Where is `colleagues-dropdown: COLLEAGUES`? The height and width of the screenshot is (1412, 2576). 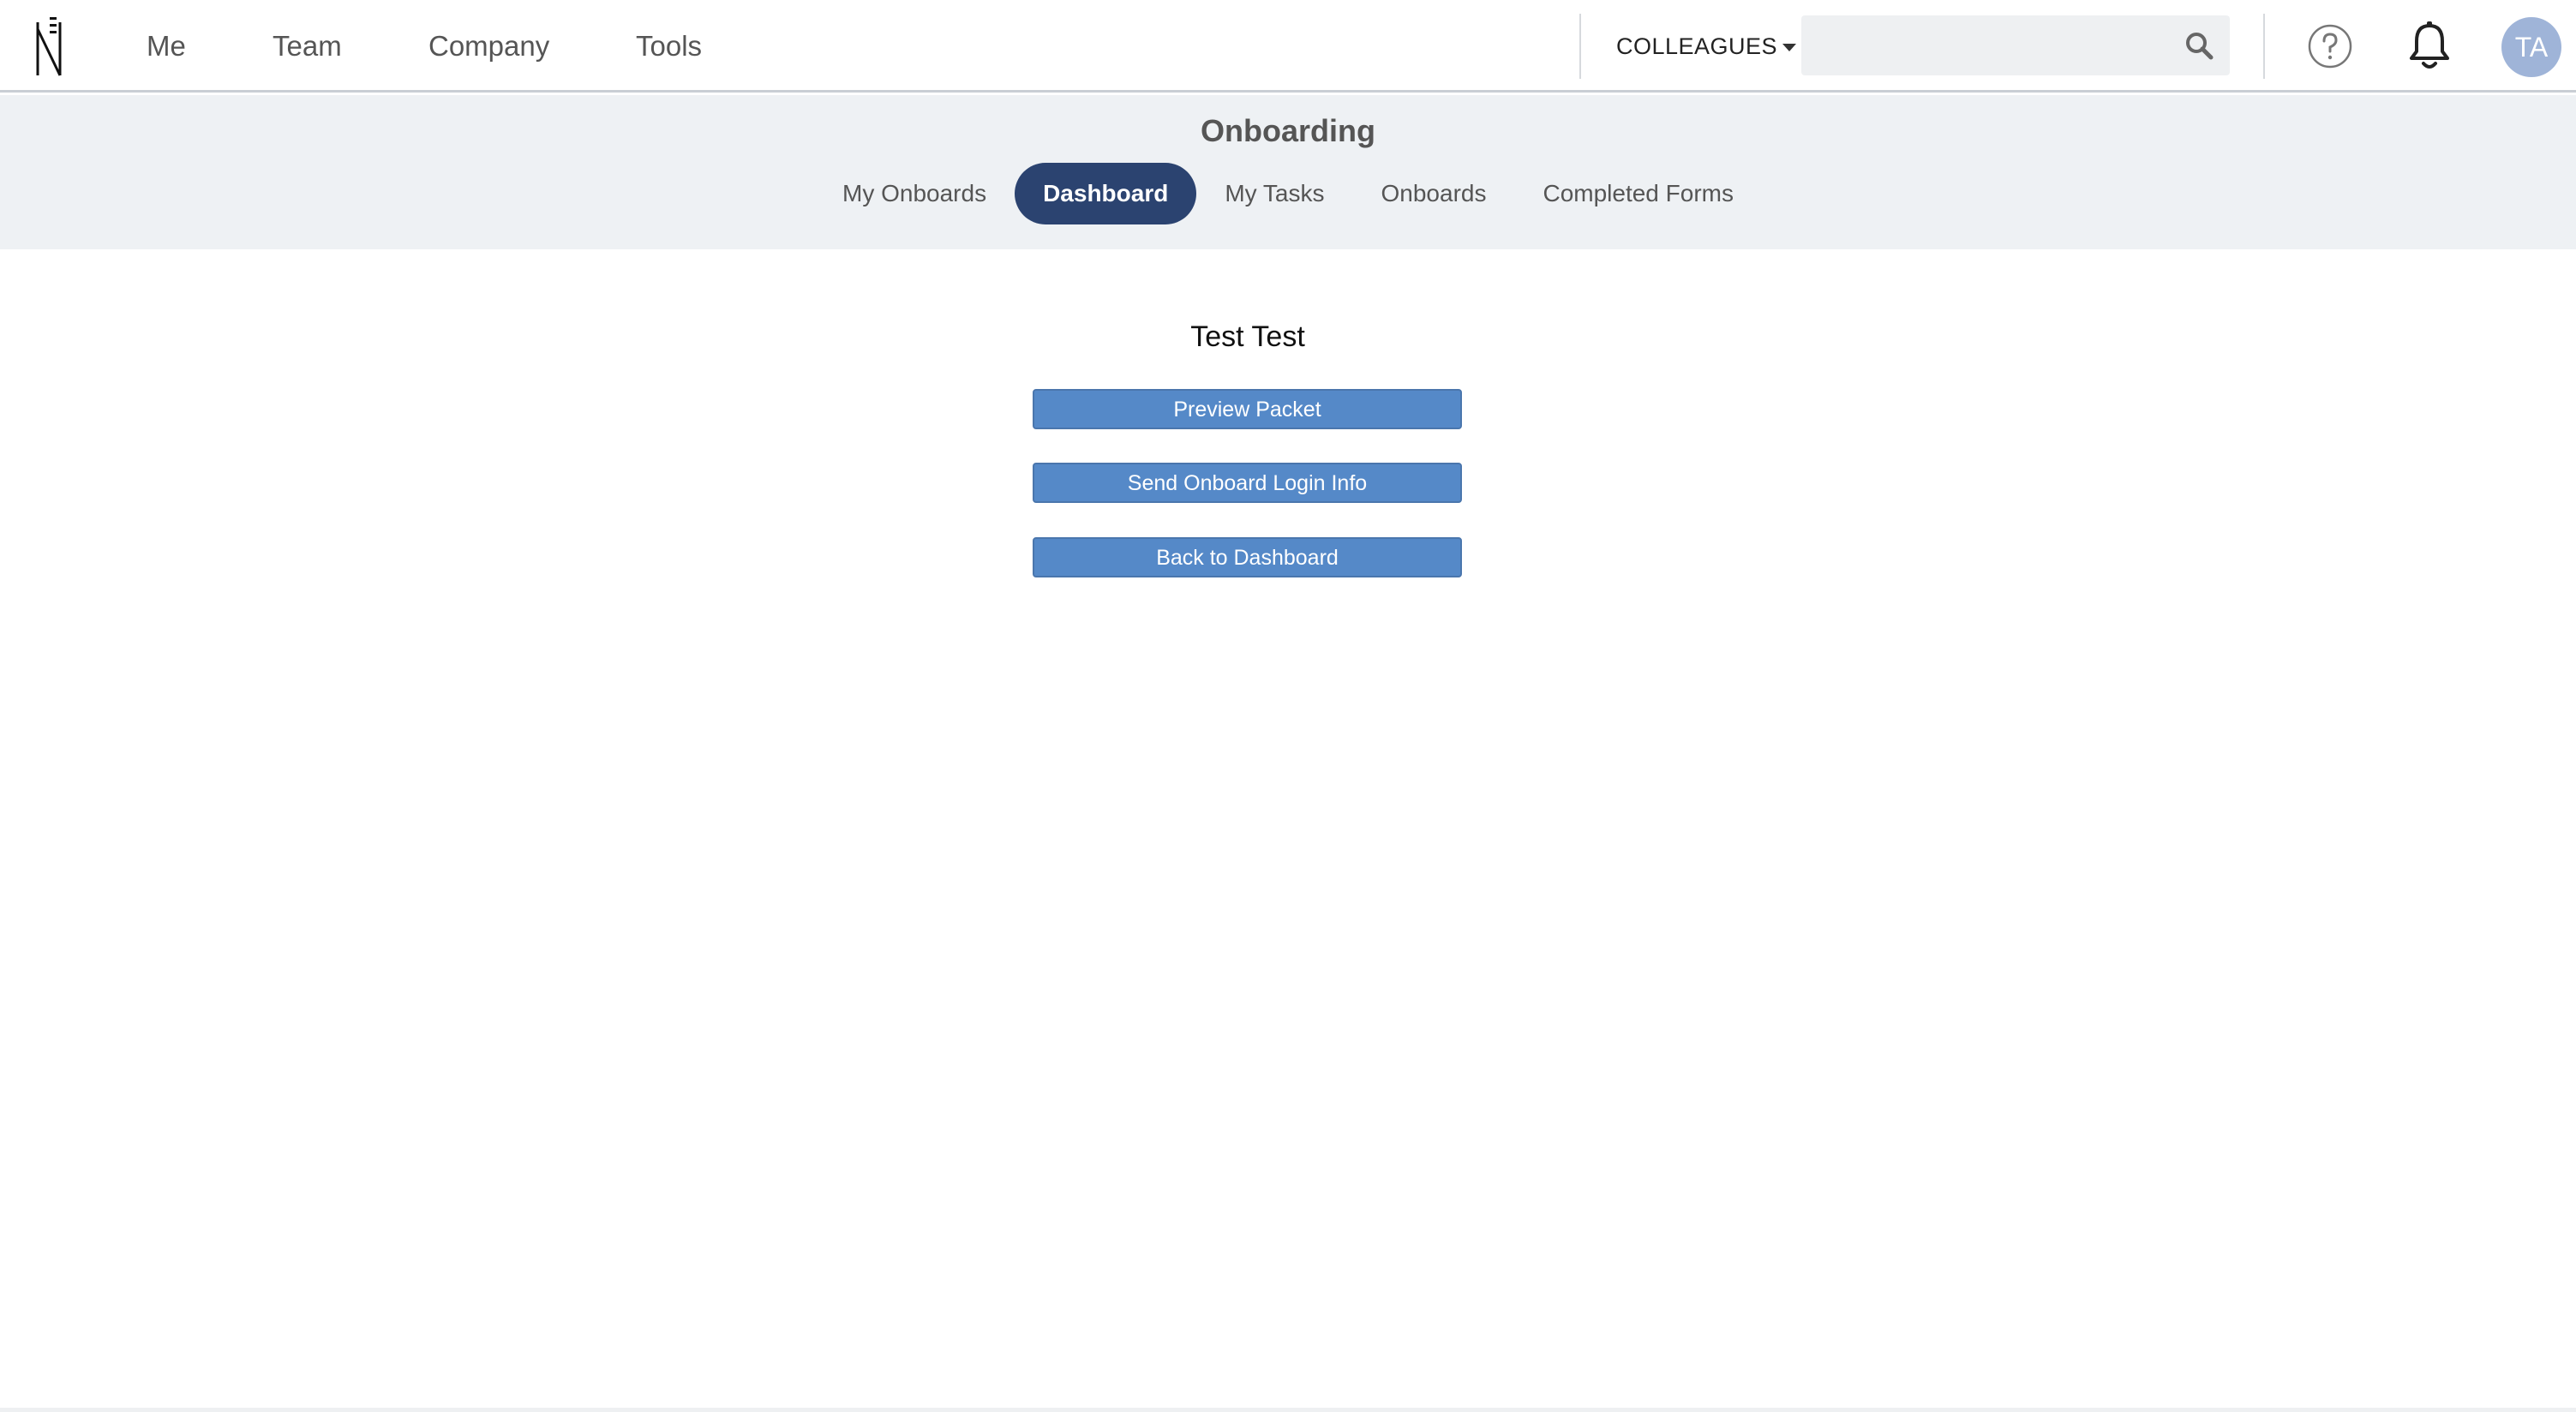
colleagues-dropdown: COLLEAGUES is located at coordinates (1706, 46).